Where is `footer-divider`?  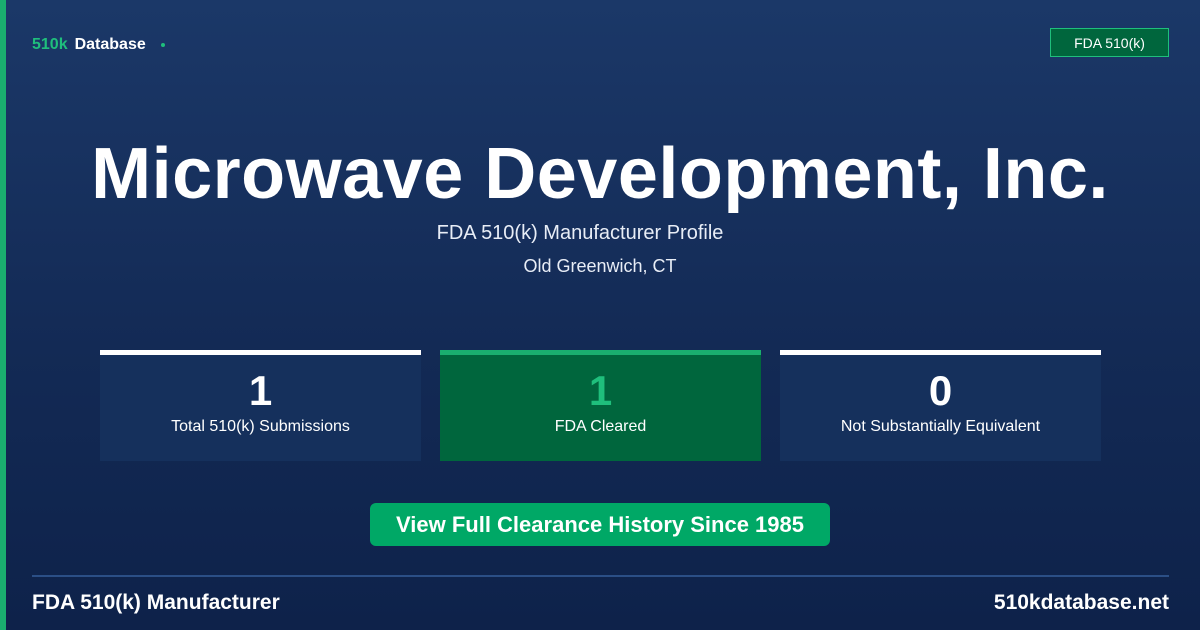 footer-divider is located at coordinates (600, 576).